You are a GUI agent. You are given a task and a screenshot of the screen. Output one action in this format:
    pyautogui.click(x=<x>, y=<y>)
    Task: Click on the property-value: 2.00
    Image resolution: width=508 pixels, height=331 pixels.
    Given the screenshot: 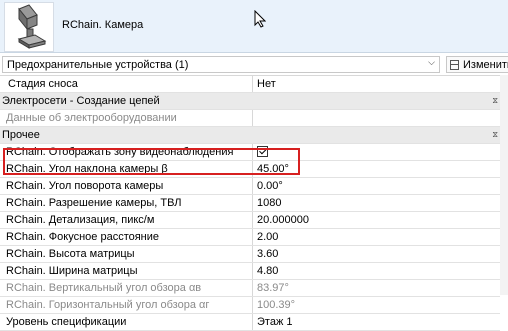 What is the action you would take?
    pyautogui.click(x=377, y=237)
    